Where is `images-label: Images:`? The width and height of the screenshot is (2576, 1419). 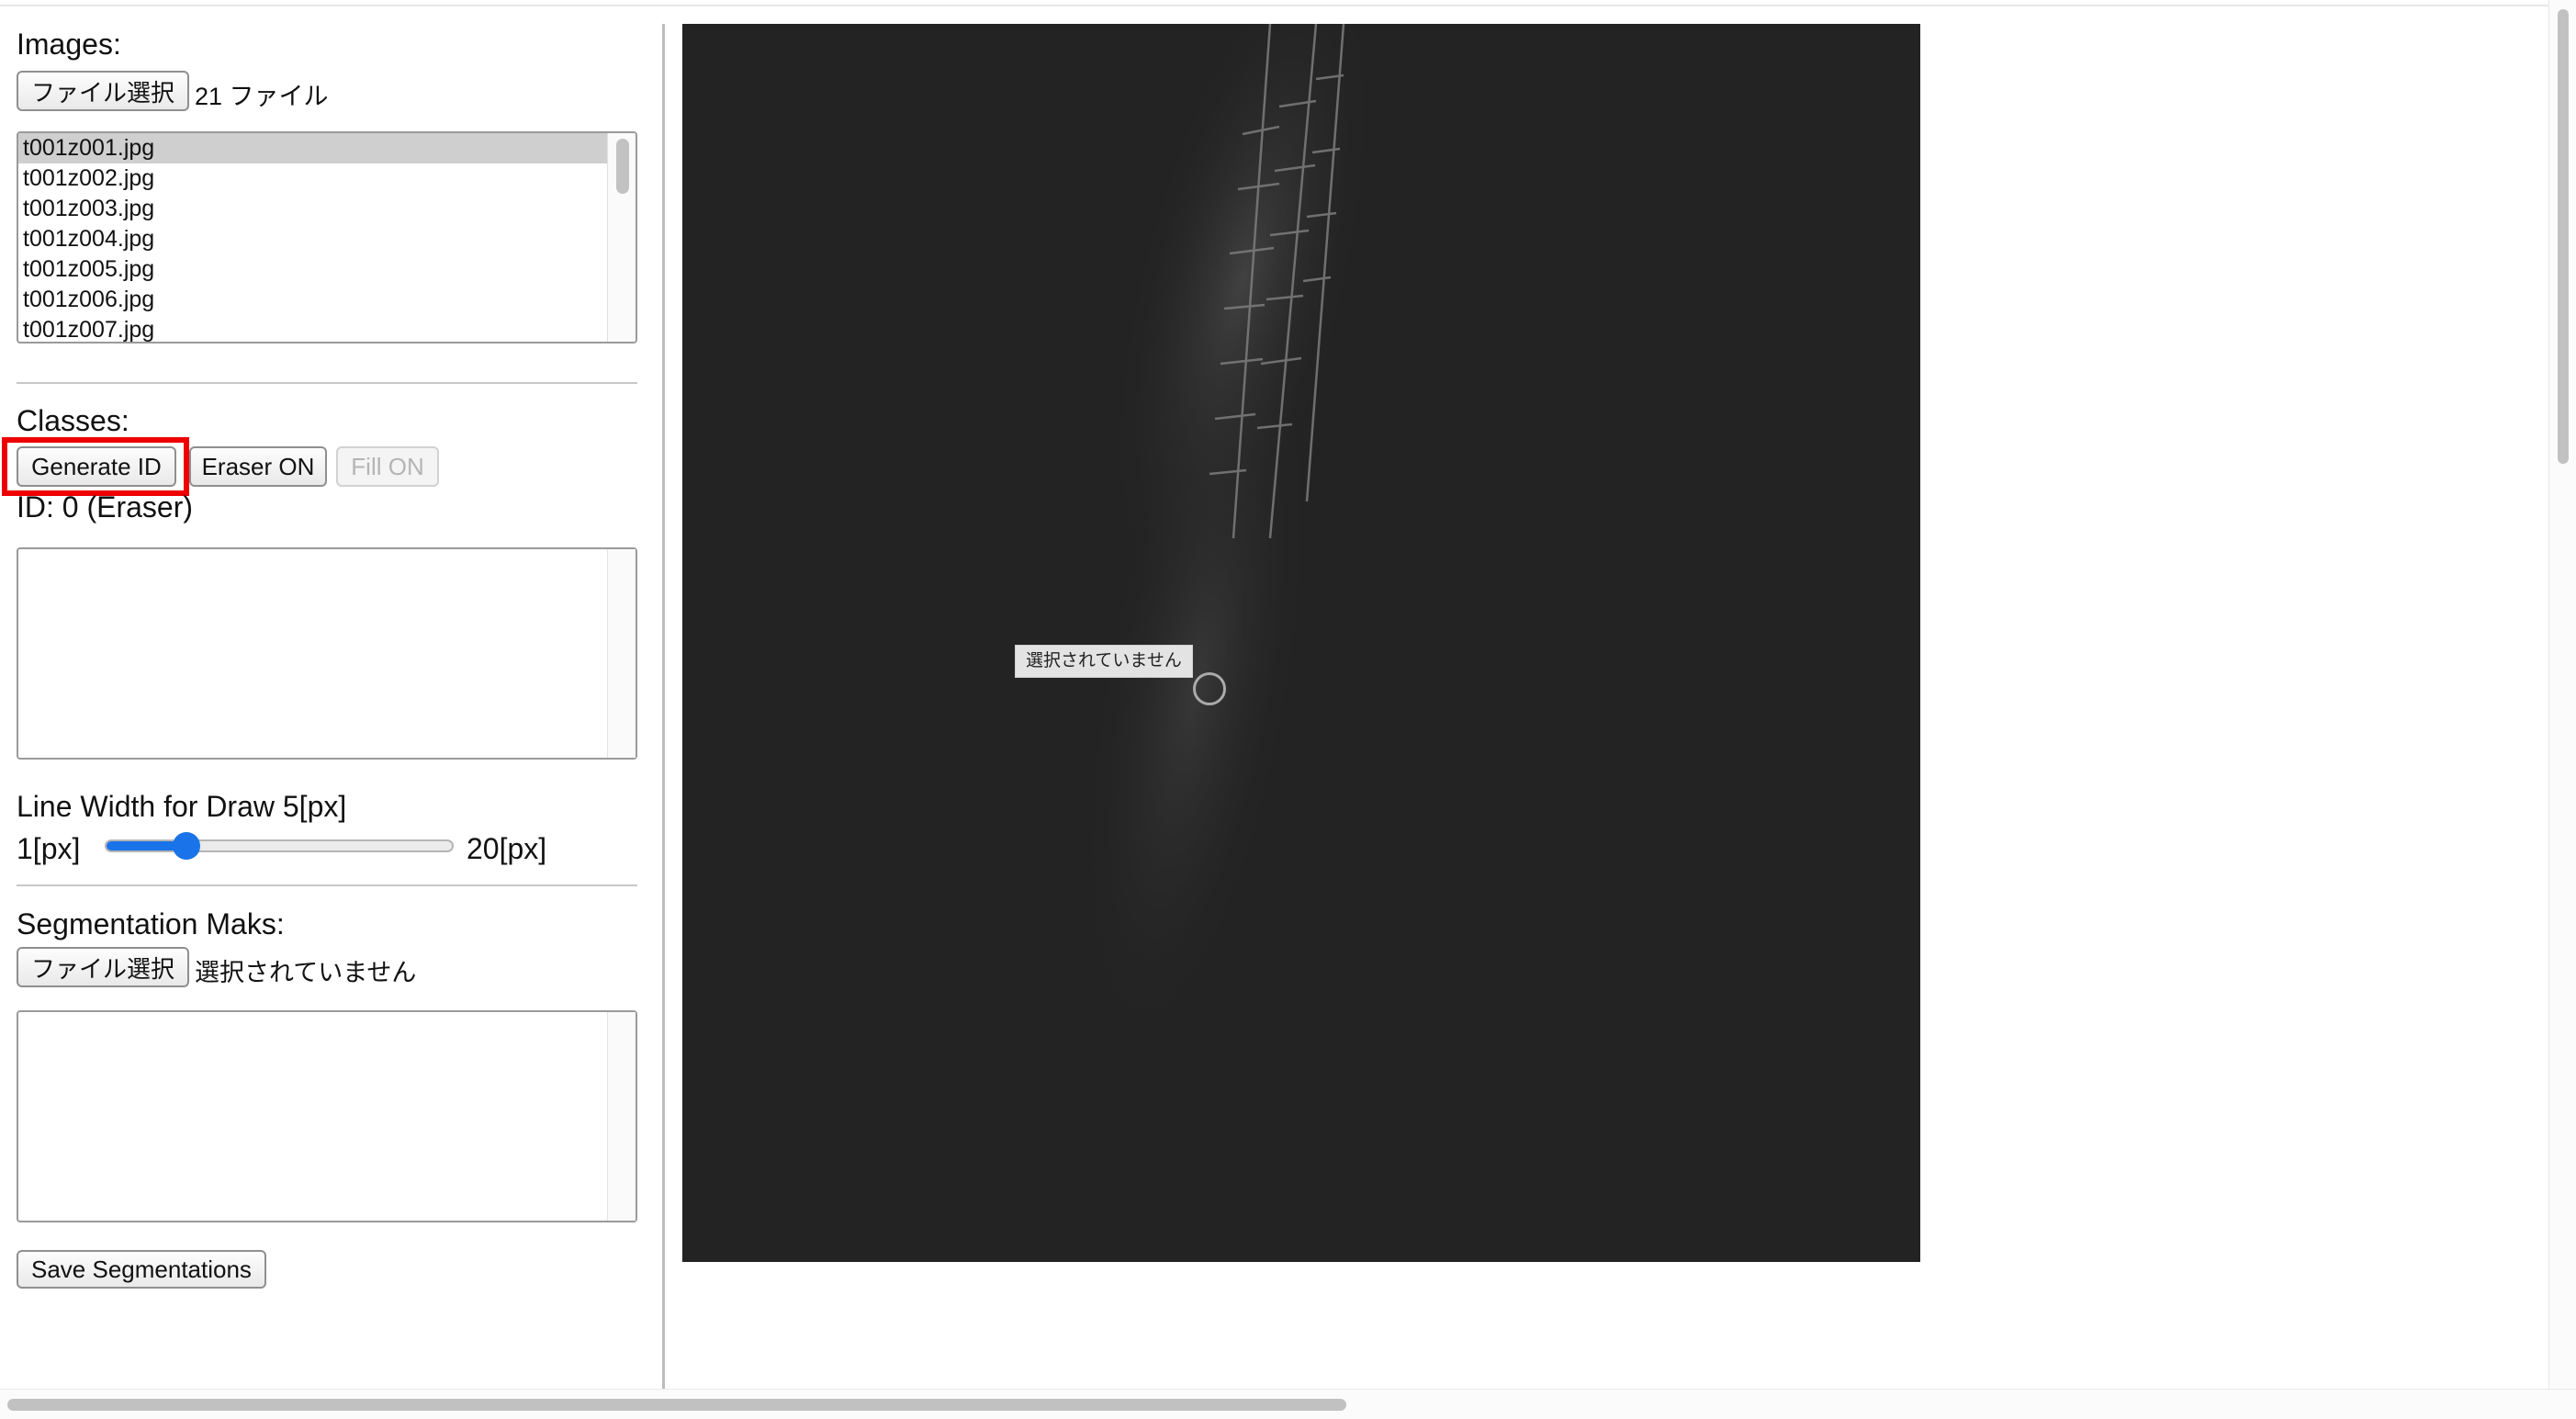
images-label: Images: is located at coordinates (69, 44).